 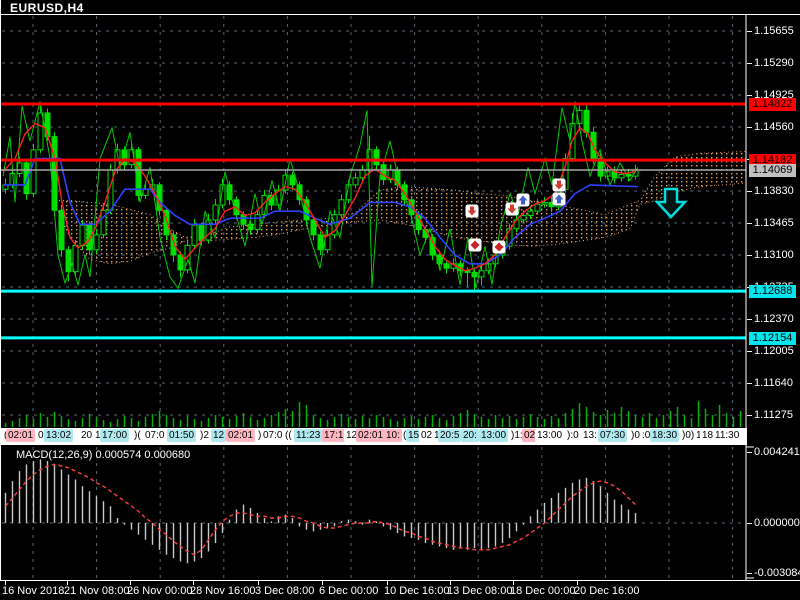 I want to click on date-axis-label: 3 Dec 08:00, so click(x=285, y=591).